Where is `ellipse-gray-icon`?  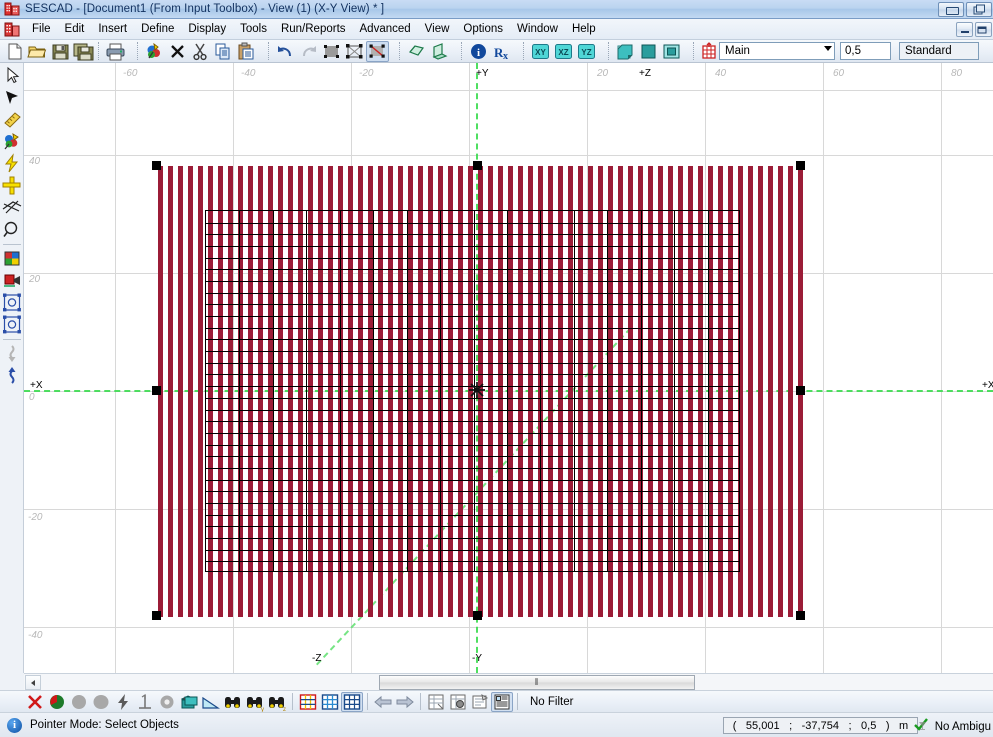 ellipse-gray-icon is located at coordinates (101, 702).